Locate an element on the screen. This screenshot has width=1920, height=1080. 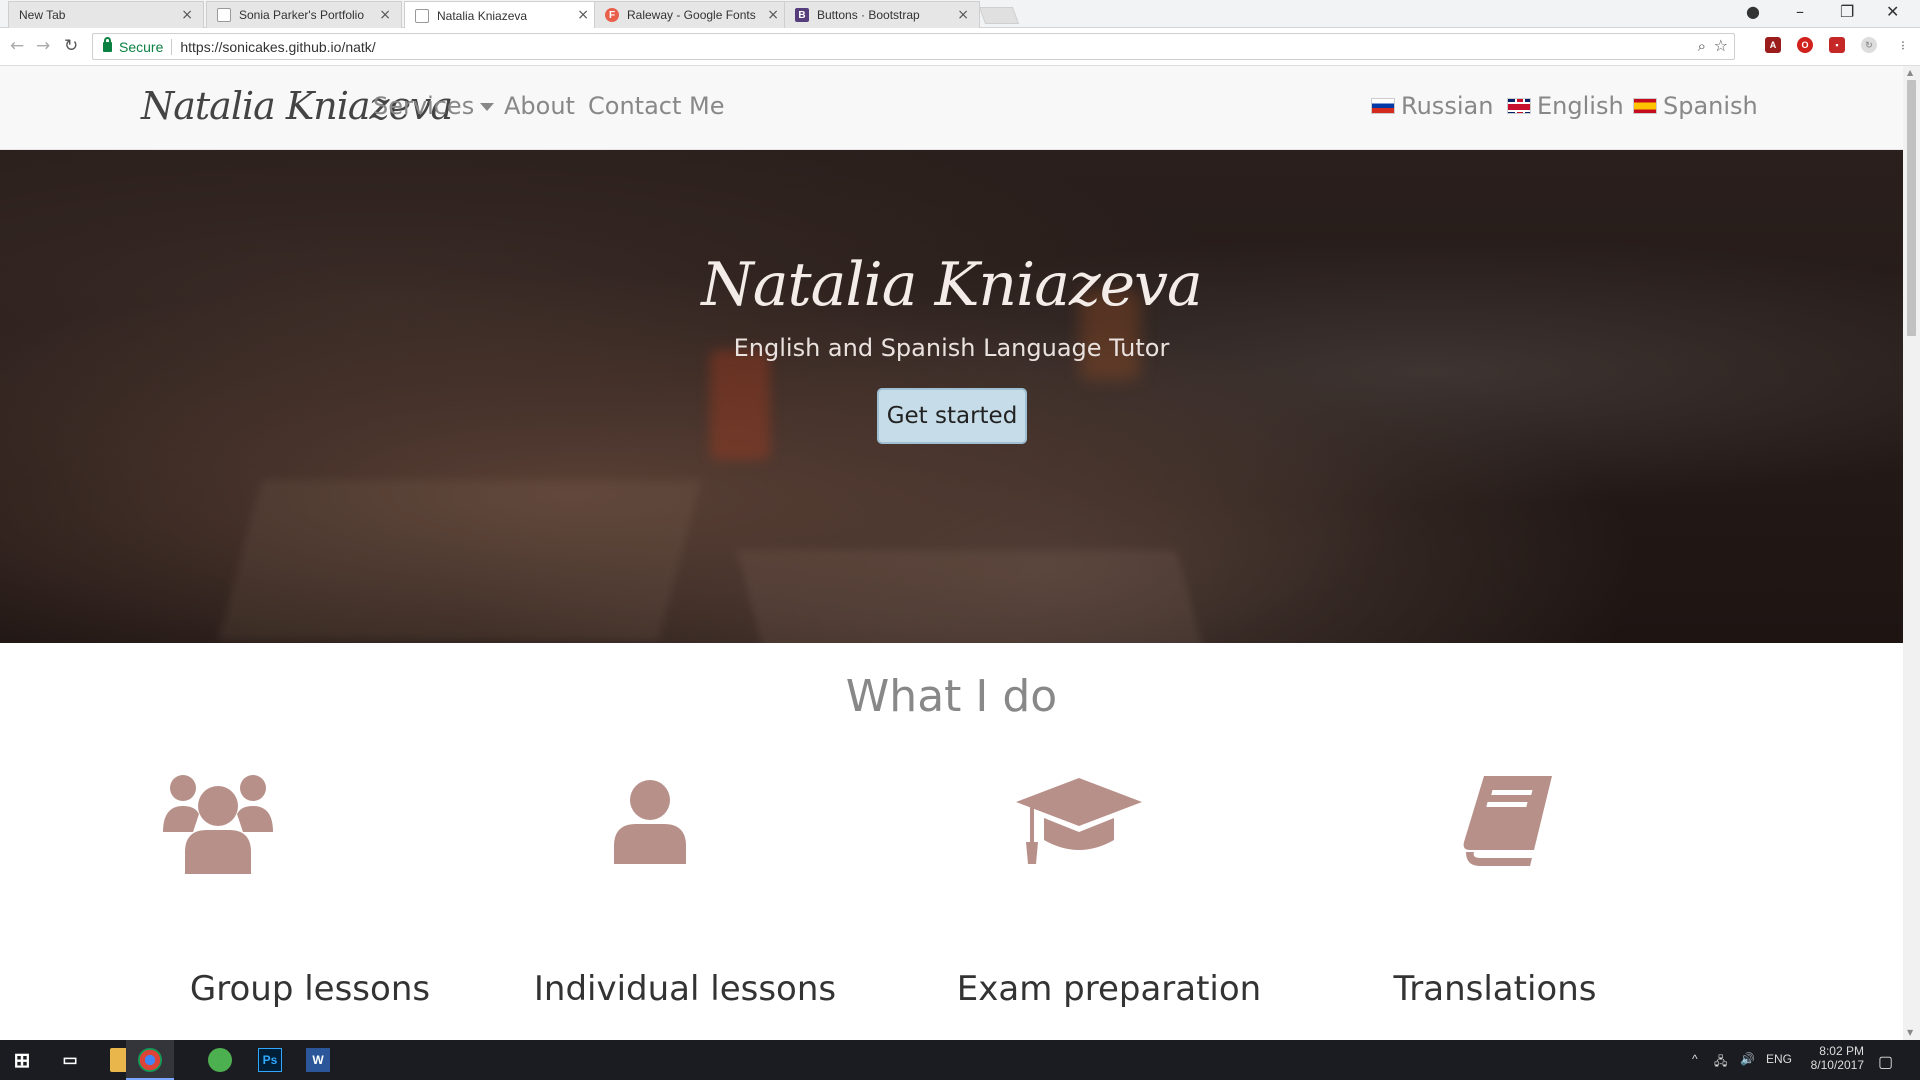
nav-services-dropdown: Services is located at coordinates (434, 106).